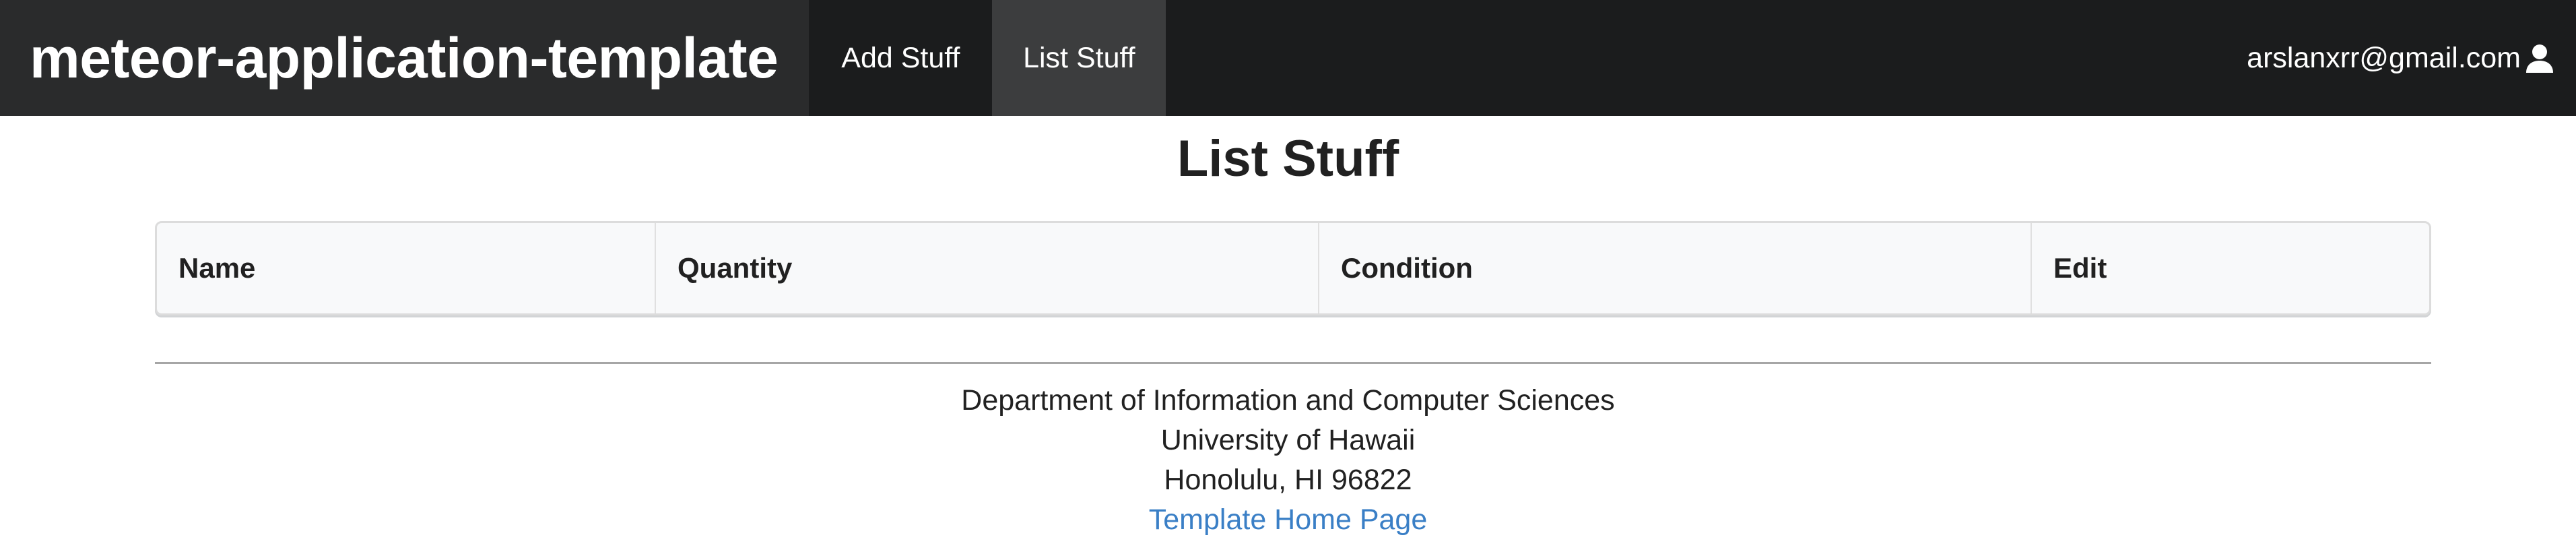 The height and width of the screenshot is (552, 2576). What do you see at coordinates (1288, 440) in the screenshot?
I see `footer-university: University of Hawaii` at bounding box center [1288, 440].